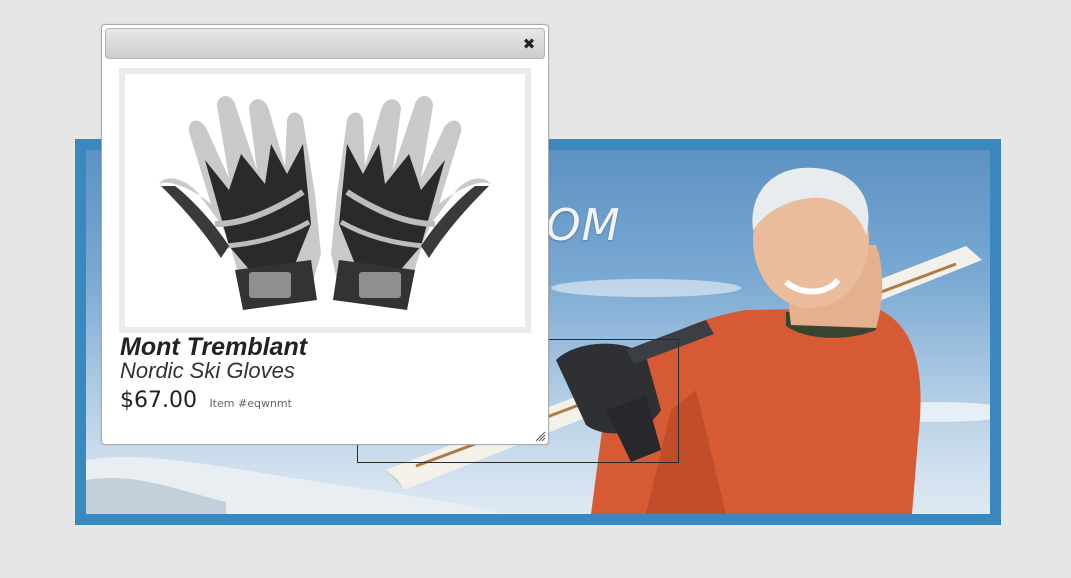 Image resolution: width=1071 pixels, height=578 pixels. Describe the element at coordinates (158, 400) in the screenshot. I see `product-price: $67.00` at that location.